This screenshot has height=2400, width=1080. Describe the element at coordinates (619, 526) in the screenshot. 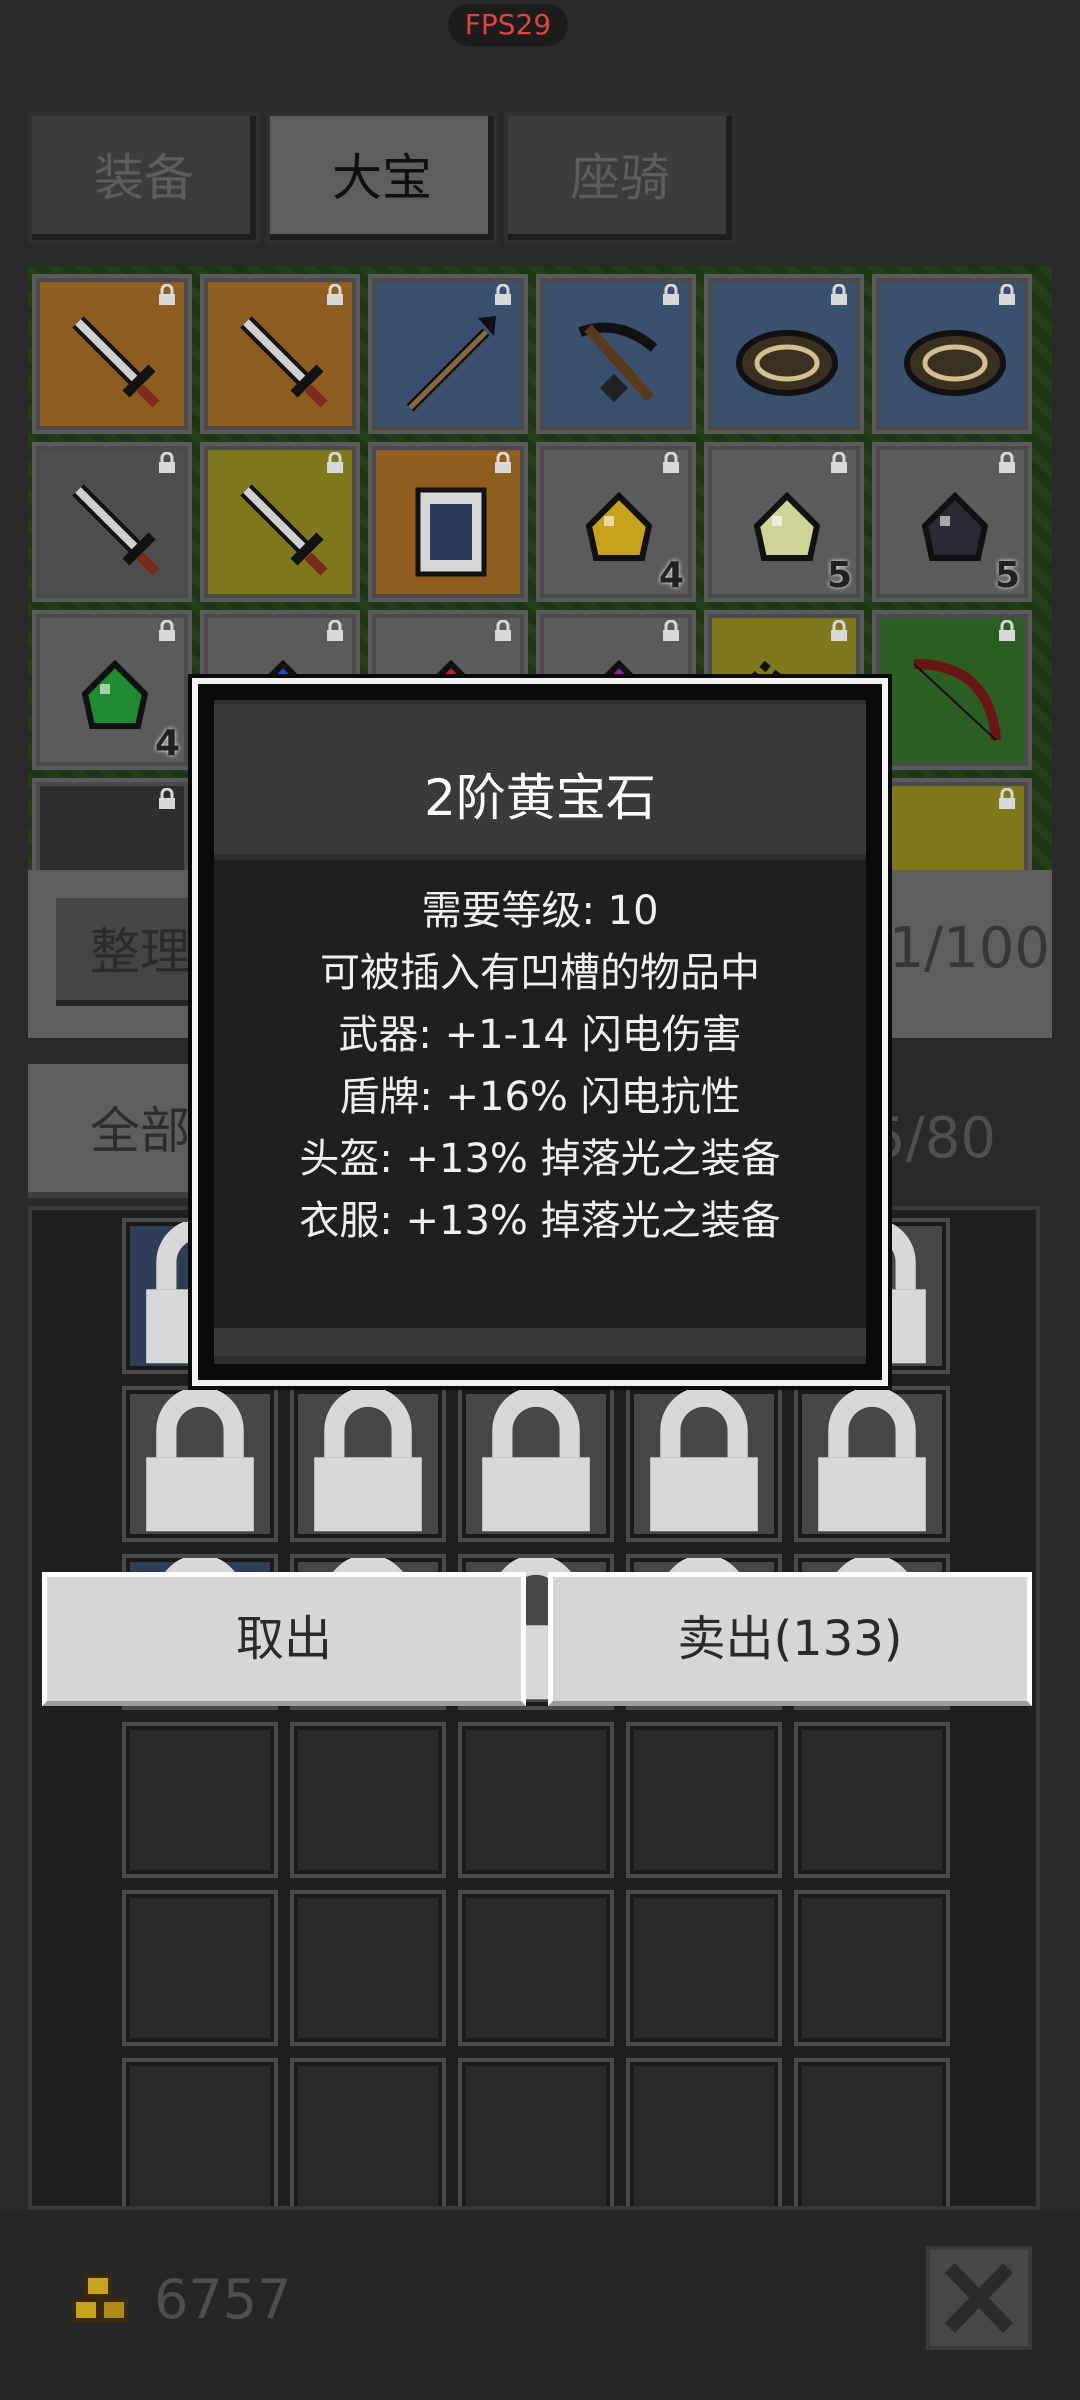

I see `yellow-gem-icon` at that location.